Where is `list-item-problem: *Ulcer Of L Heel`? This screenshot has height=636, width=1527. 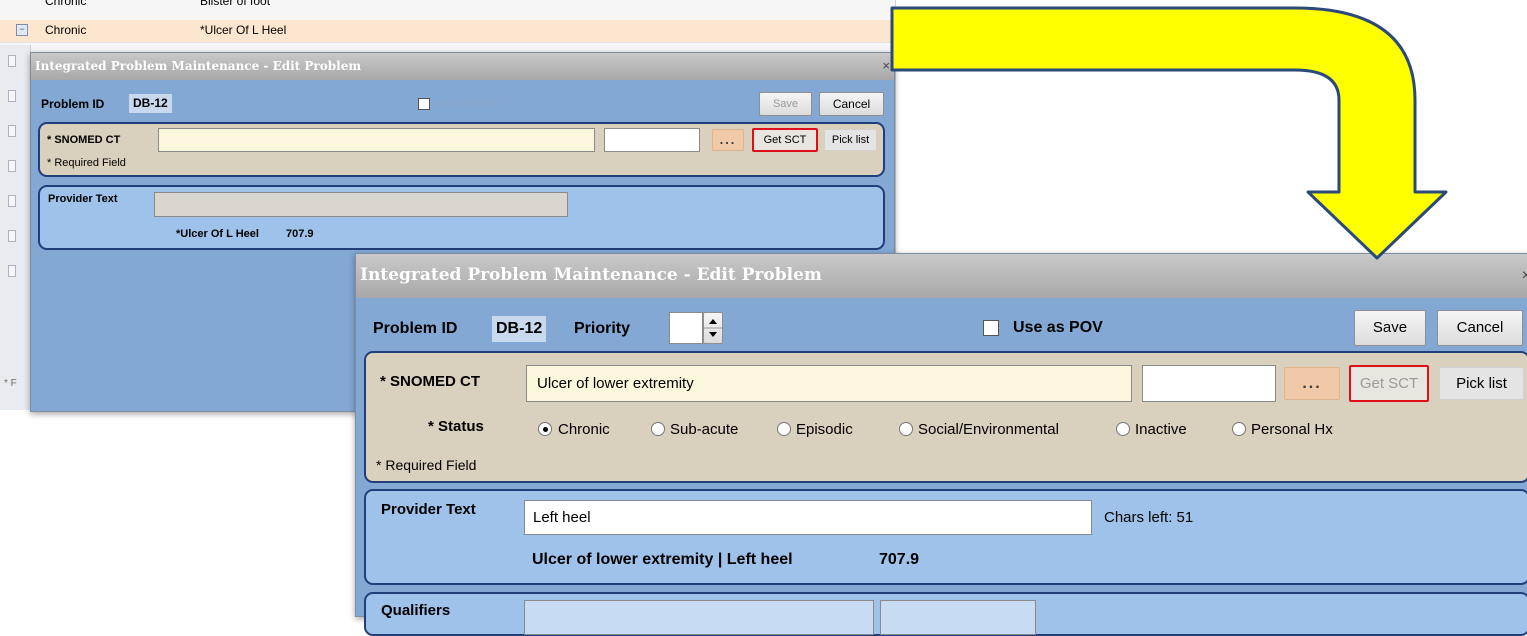
list-item-problem: *Ulcer Of L Heel is located at coordinates (243, 30).